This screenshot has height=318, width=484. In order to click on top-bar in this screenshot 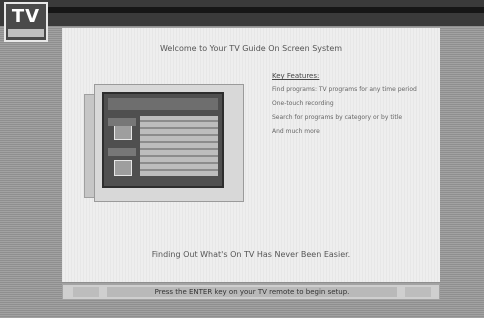, I will do `click(242, 13)`.